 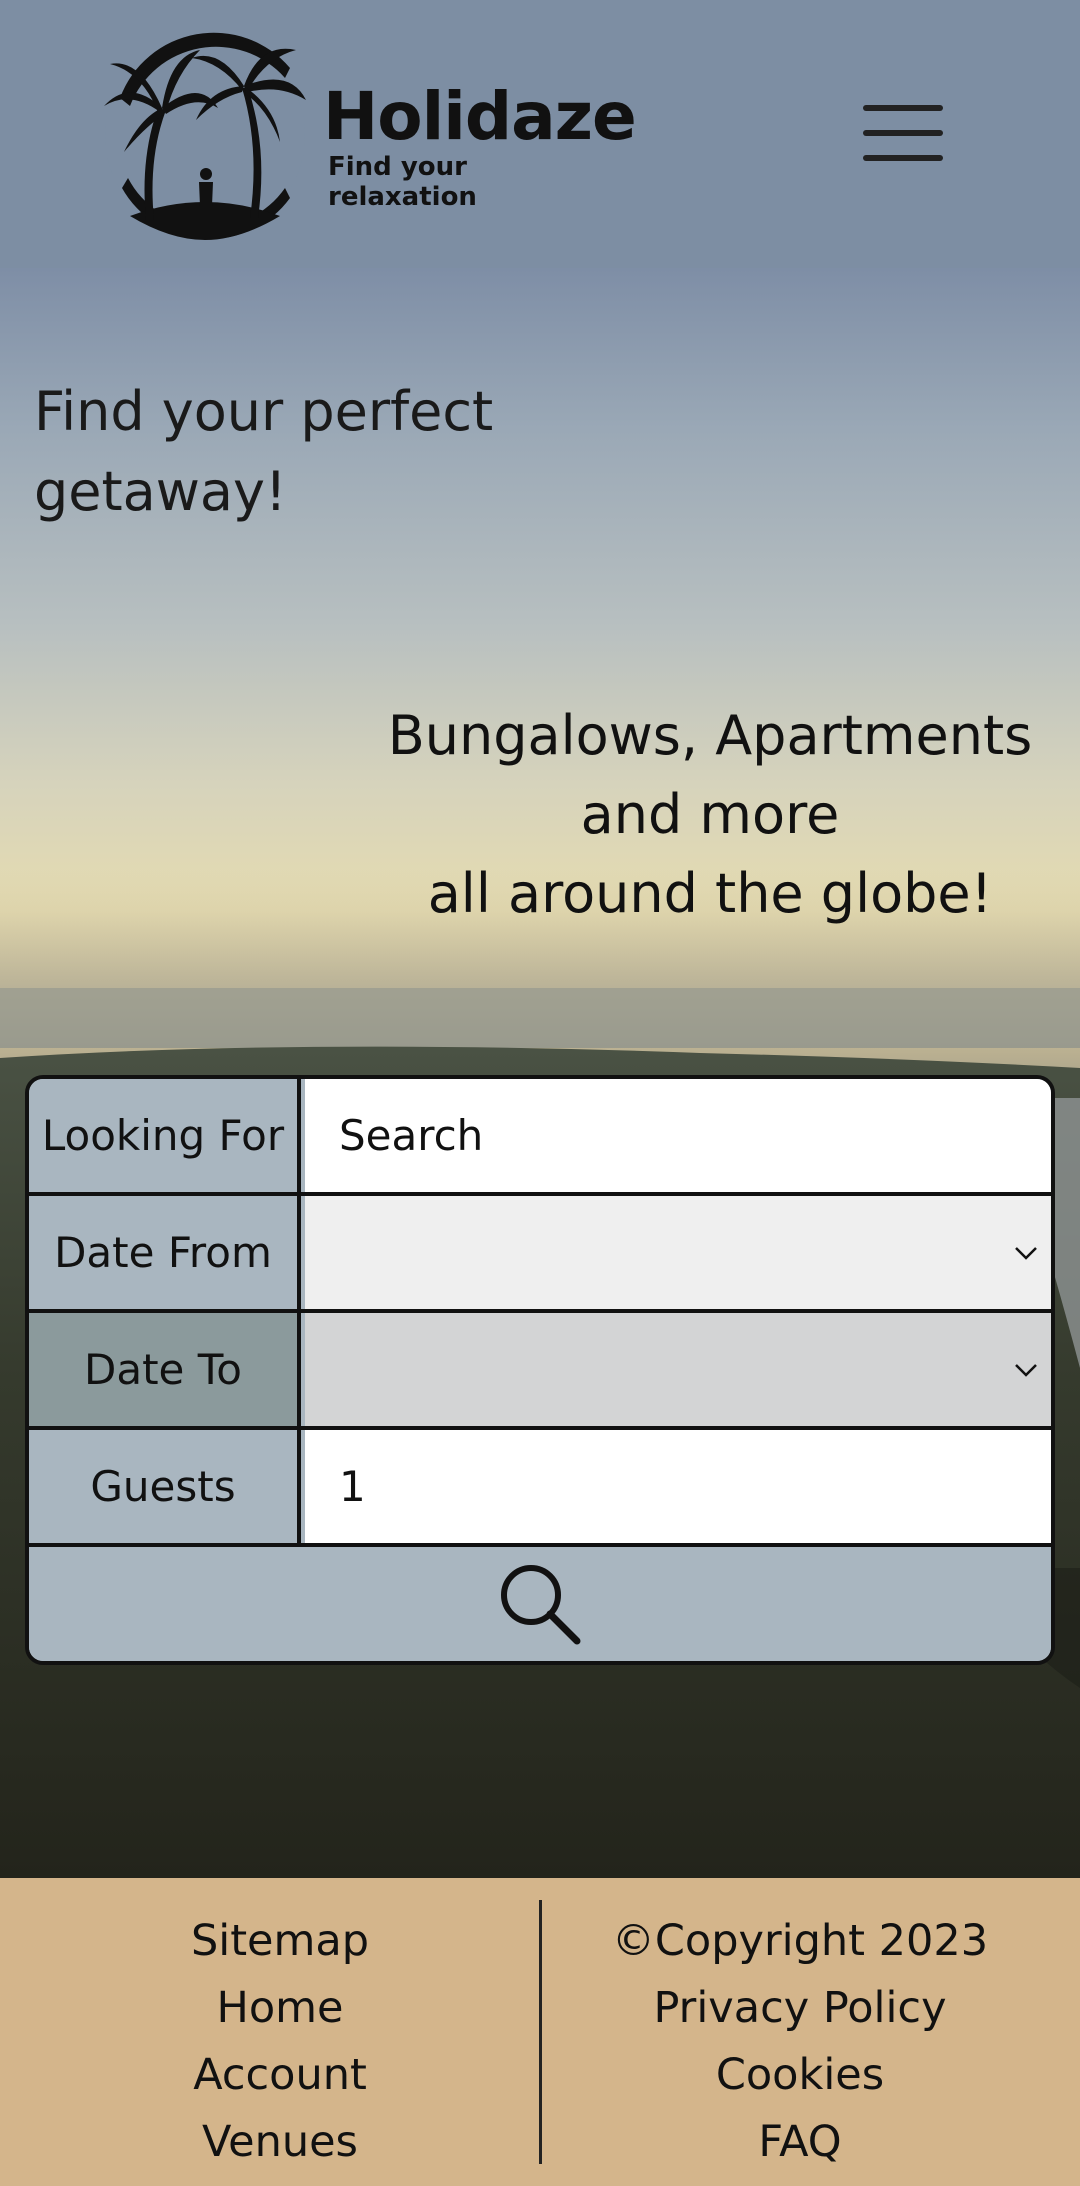 What do you see at coordinates (165, 1369) in the screenshot?
I see `date-to-label: Date To` at bounding box center [165, 1369].